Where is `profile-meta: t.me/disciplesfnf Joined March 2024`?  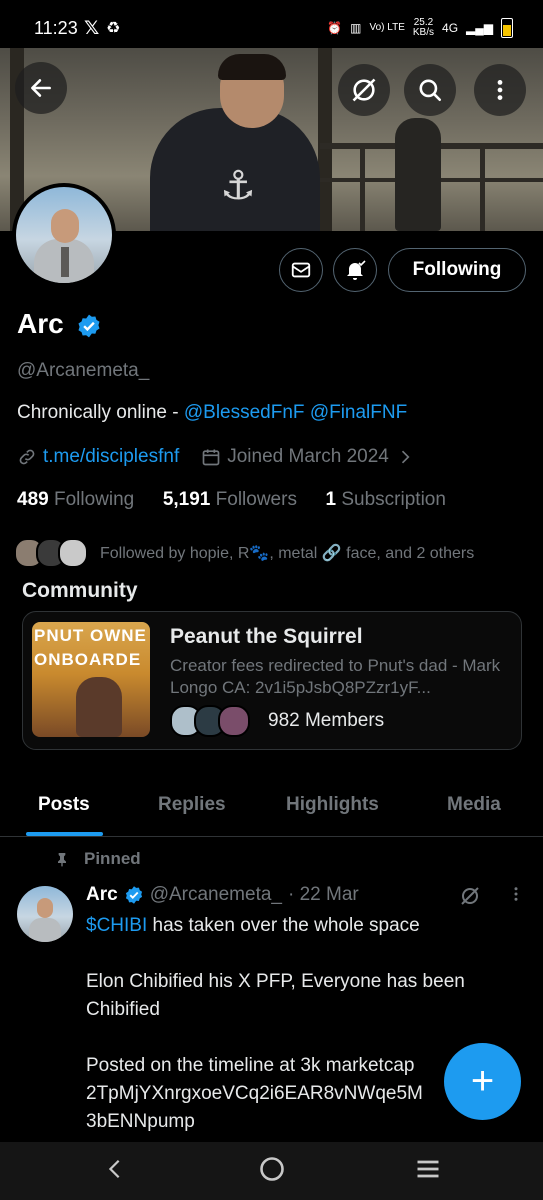 profile-meta: t.me/disciplesfnf Joined March 2024 is located at coordinates (216, 457).